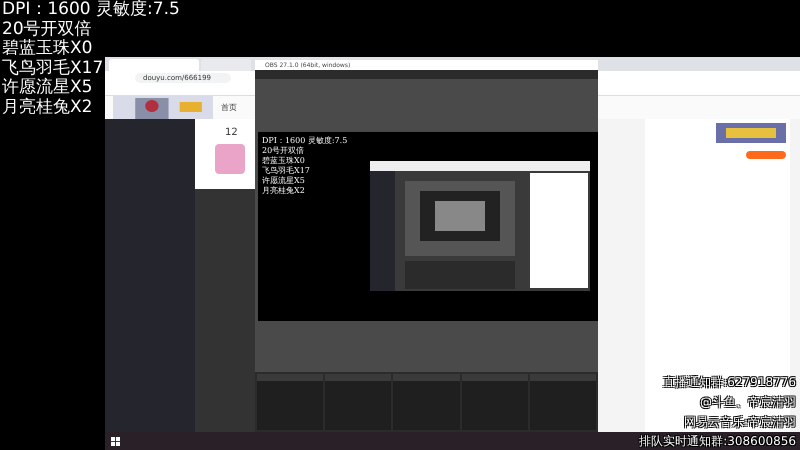  Describe the element at coordinates (740, 422) in the screenshot. I see `overlay-text: 网易云音乐:帝宸清羽` at that location.